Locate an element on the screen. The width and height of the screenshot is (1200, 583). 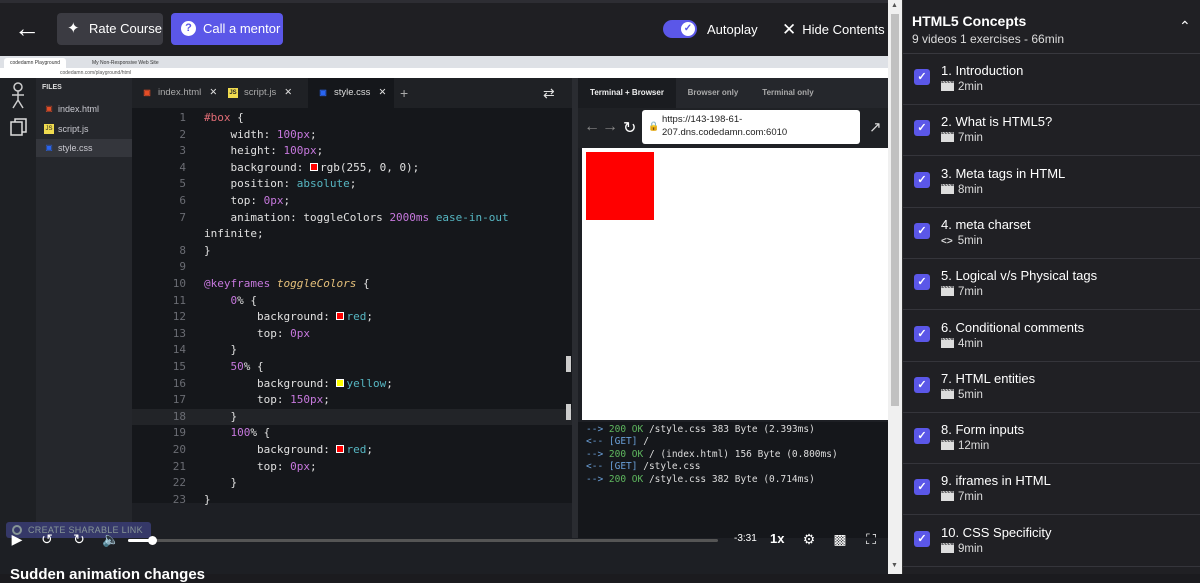
scroll-up-icon: ▲ is located at coordinates (894, 5).